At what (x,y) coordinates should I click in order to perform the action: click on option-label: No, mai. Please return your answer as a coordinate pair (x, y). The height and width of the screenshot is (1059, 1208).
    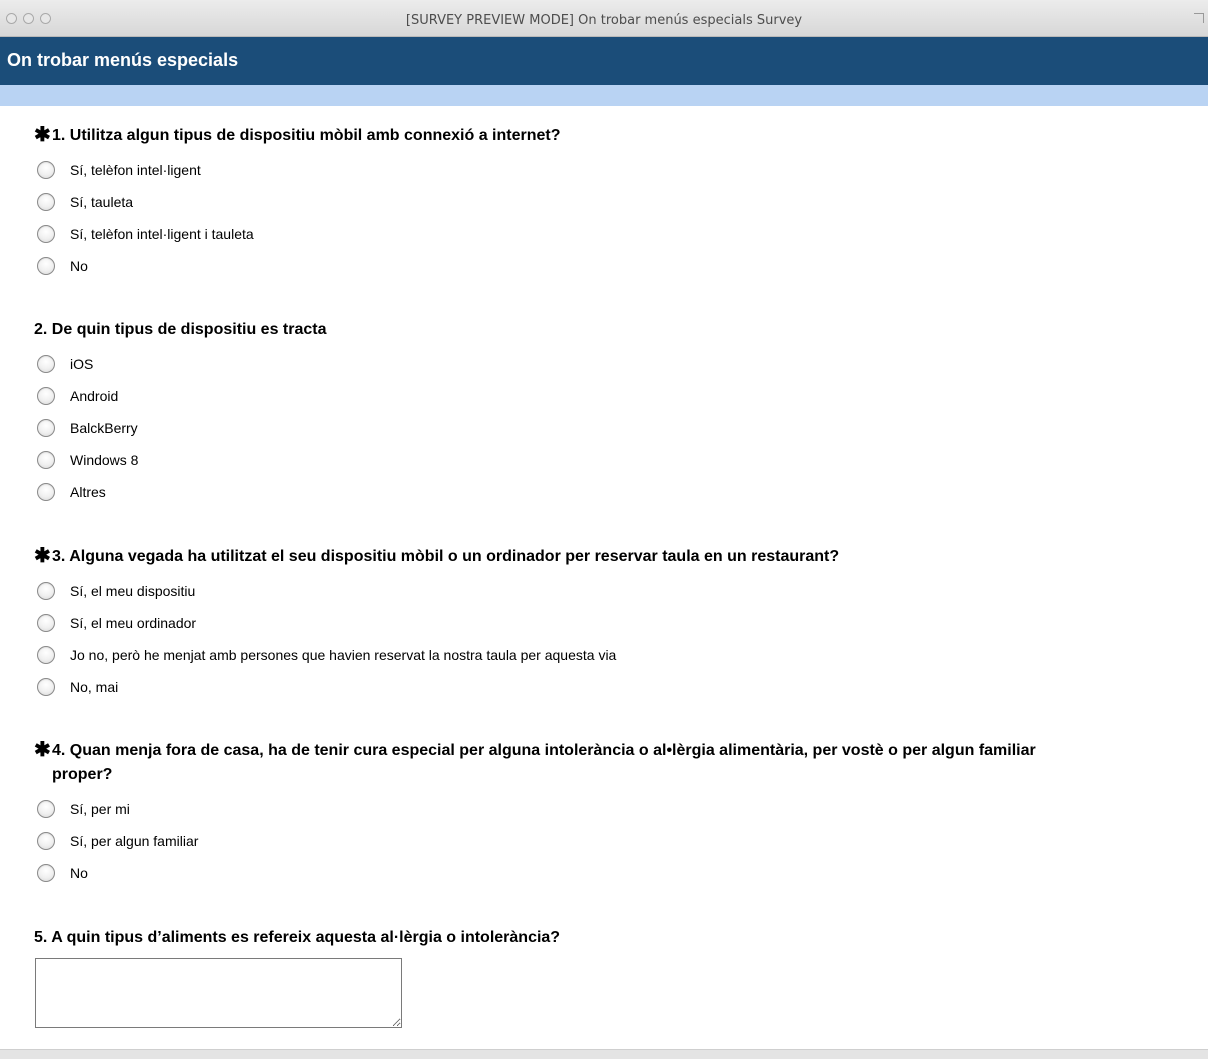
    Looking at the image, I should click on (94, 687).